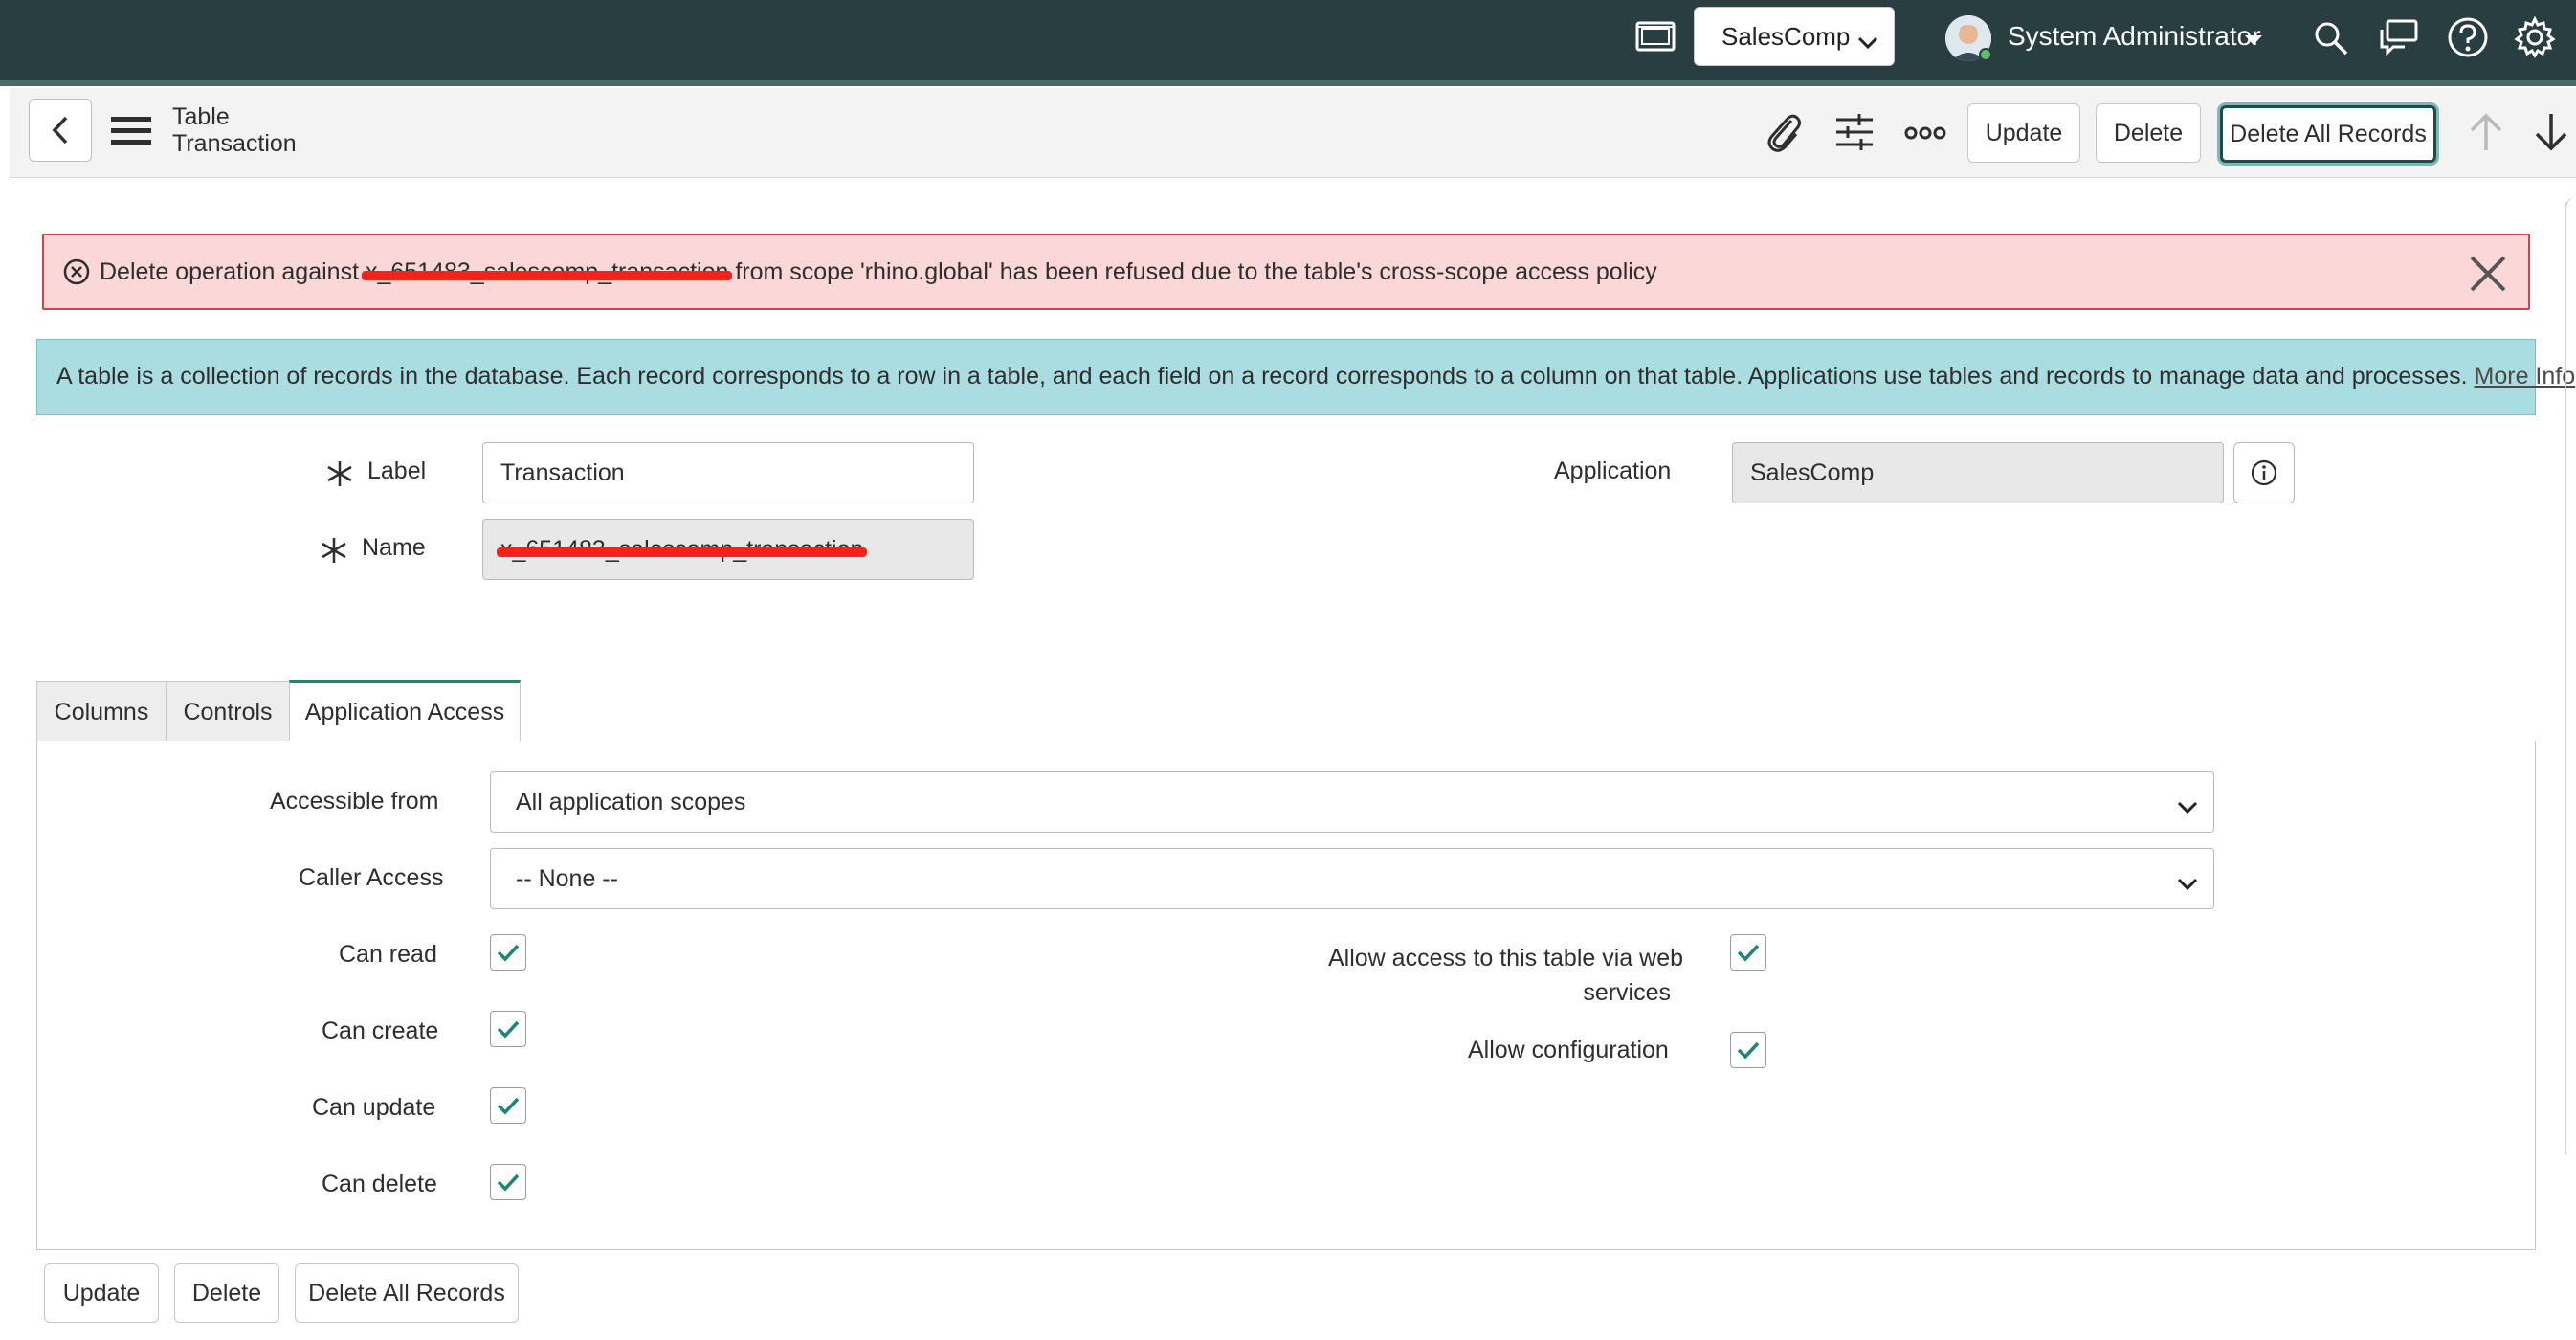 The image size is (2576, 1340). Describe the element at coordinates (547, 271) in the screenshot. I see `redacted-table-name: x_651483_salescomp_transaction` at that location.